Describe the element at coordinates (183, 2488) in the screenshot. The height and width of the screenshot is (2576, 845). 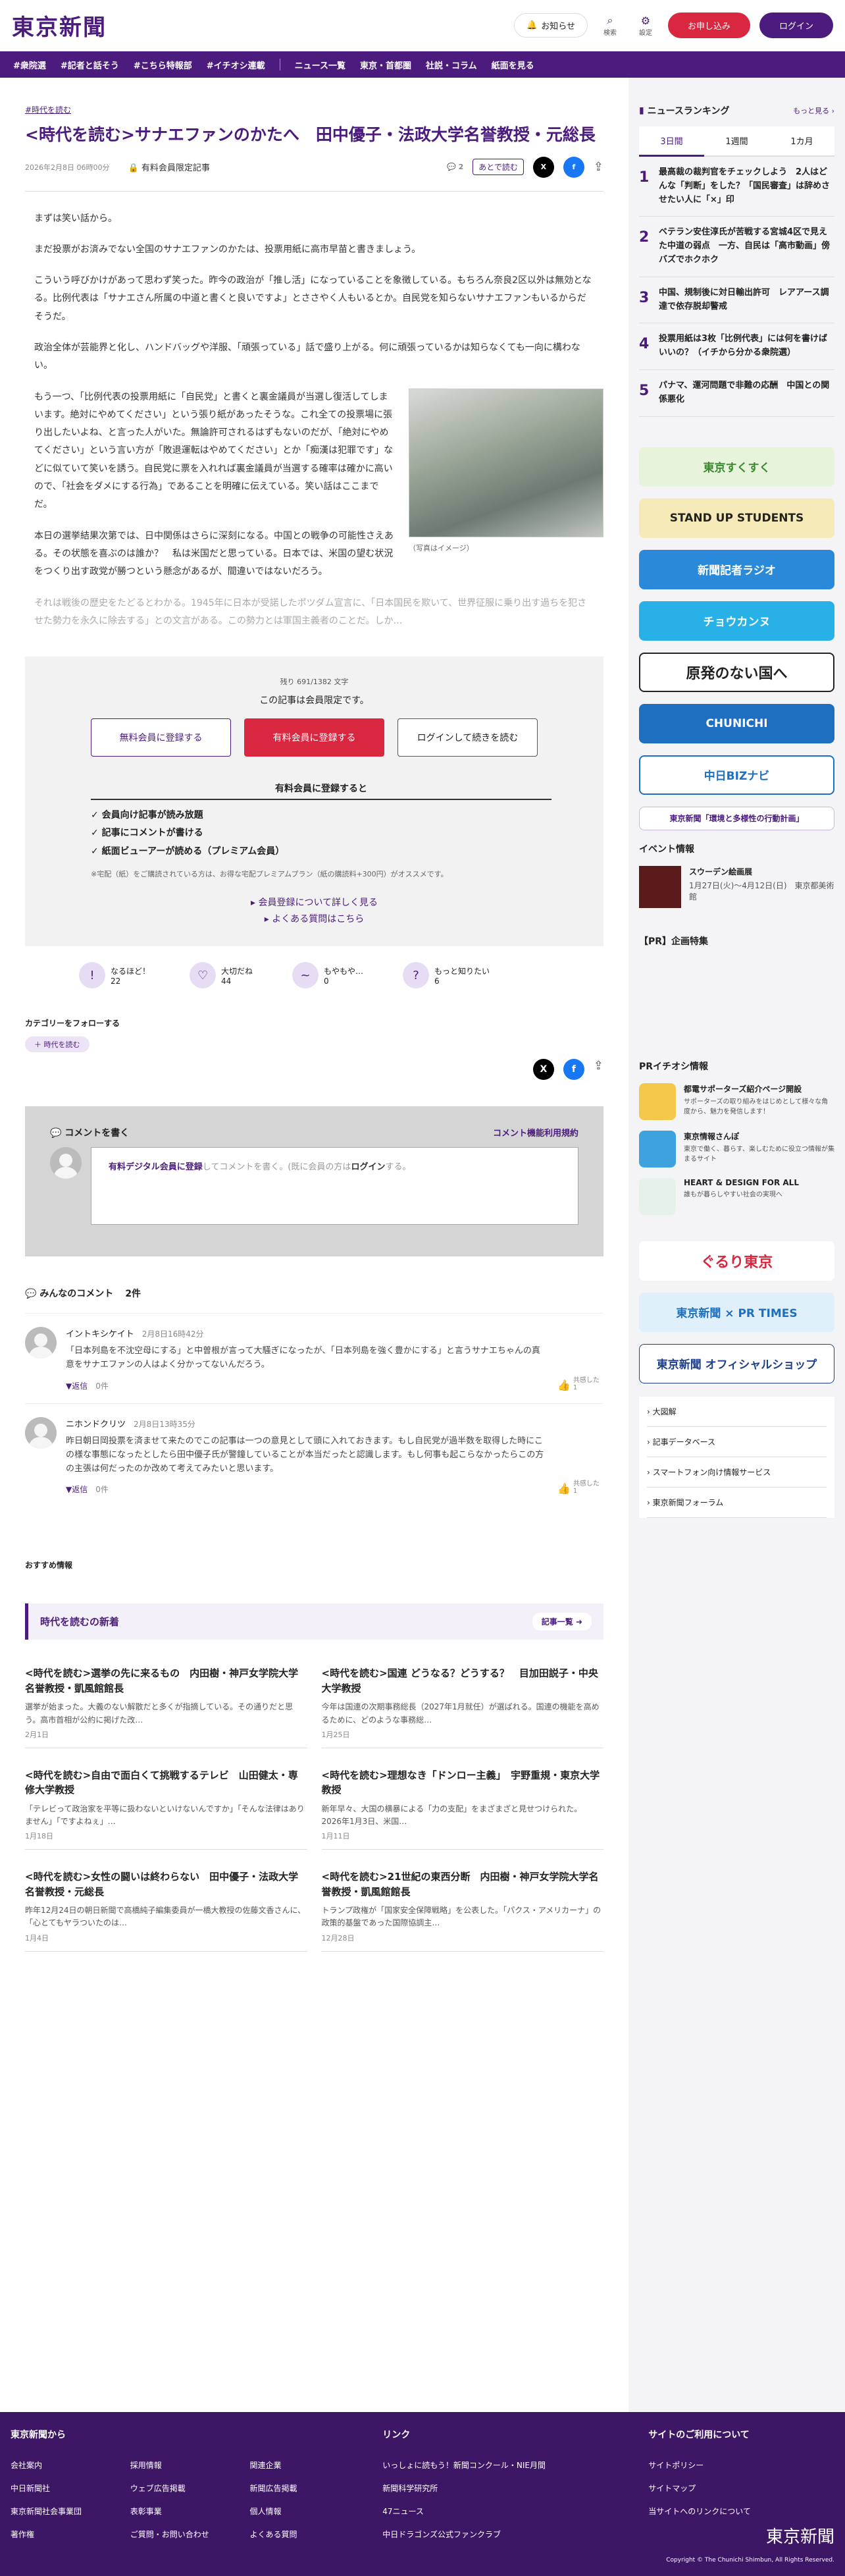
I see `footer-link: ウェブ広告掲載` at that location.